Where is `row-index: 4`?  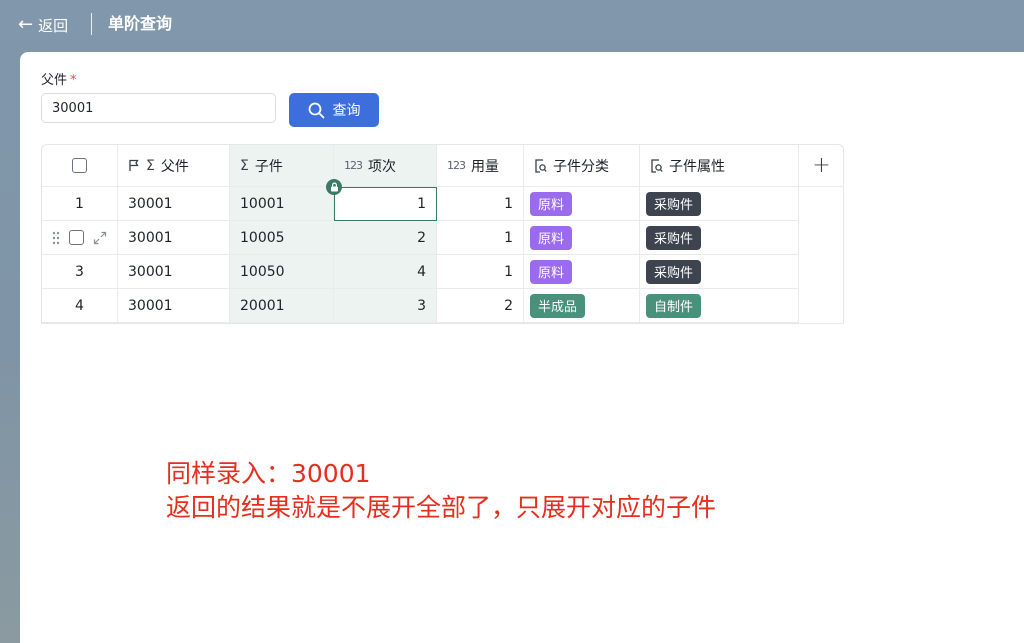
row-index: 4 is located at coordinates (80, 306).